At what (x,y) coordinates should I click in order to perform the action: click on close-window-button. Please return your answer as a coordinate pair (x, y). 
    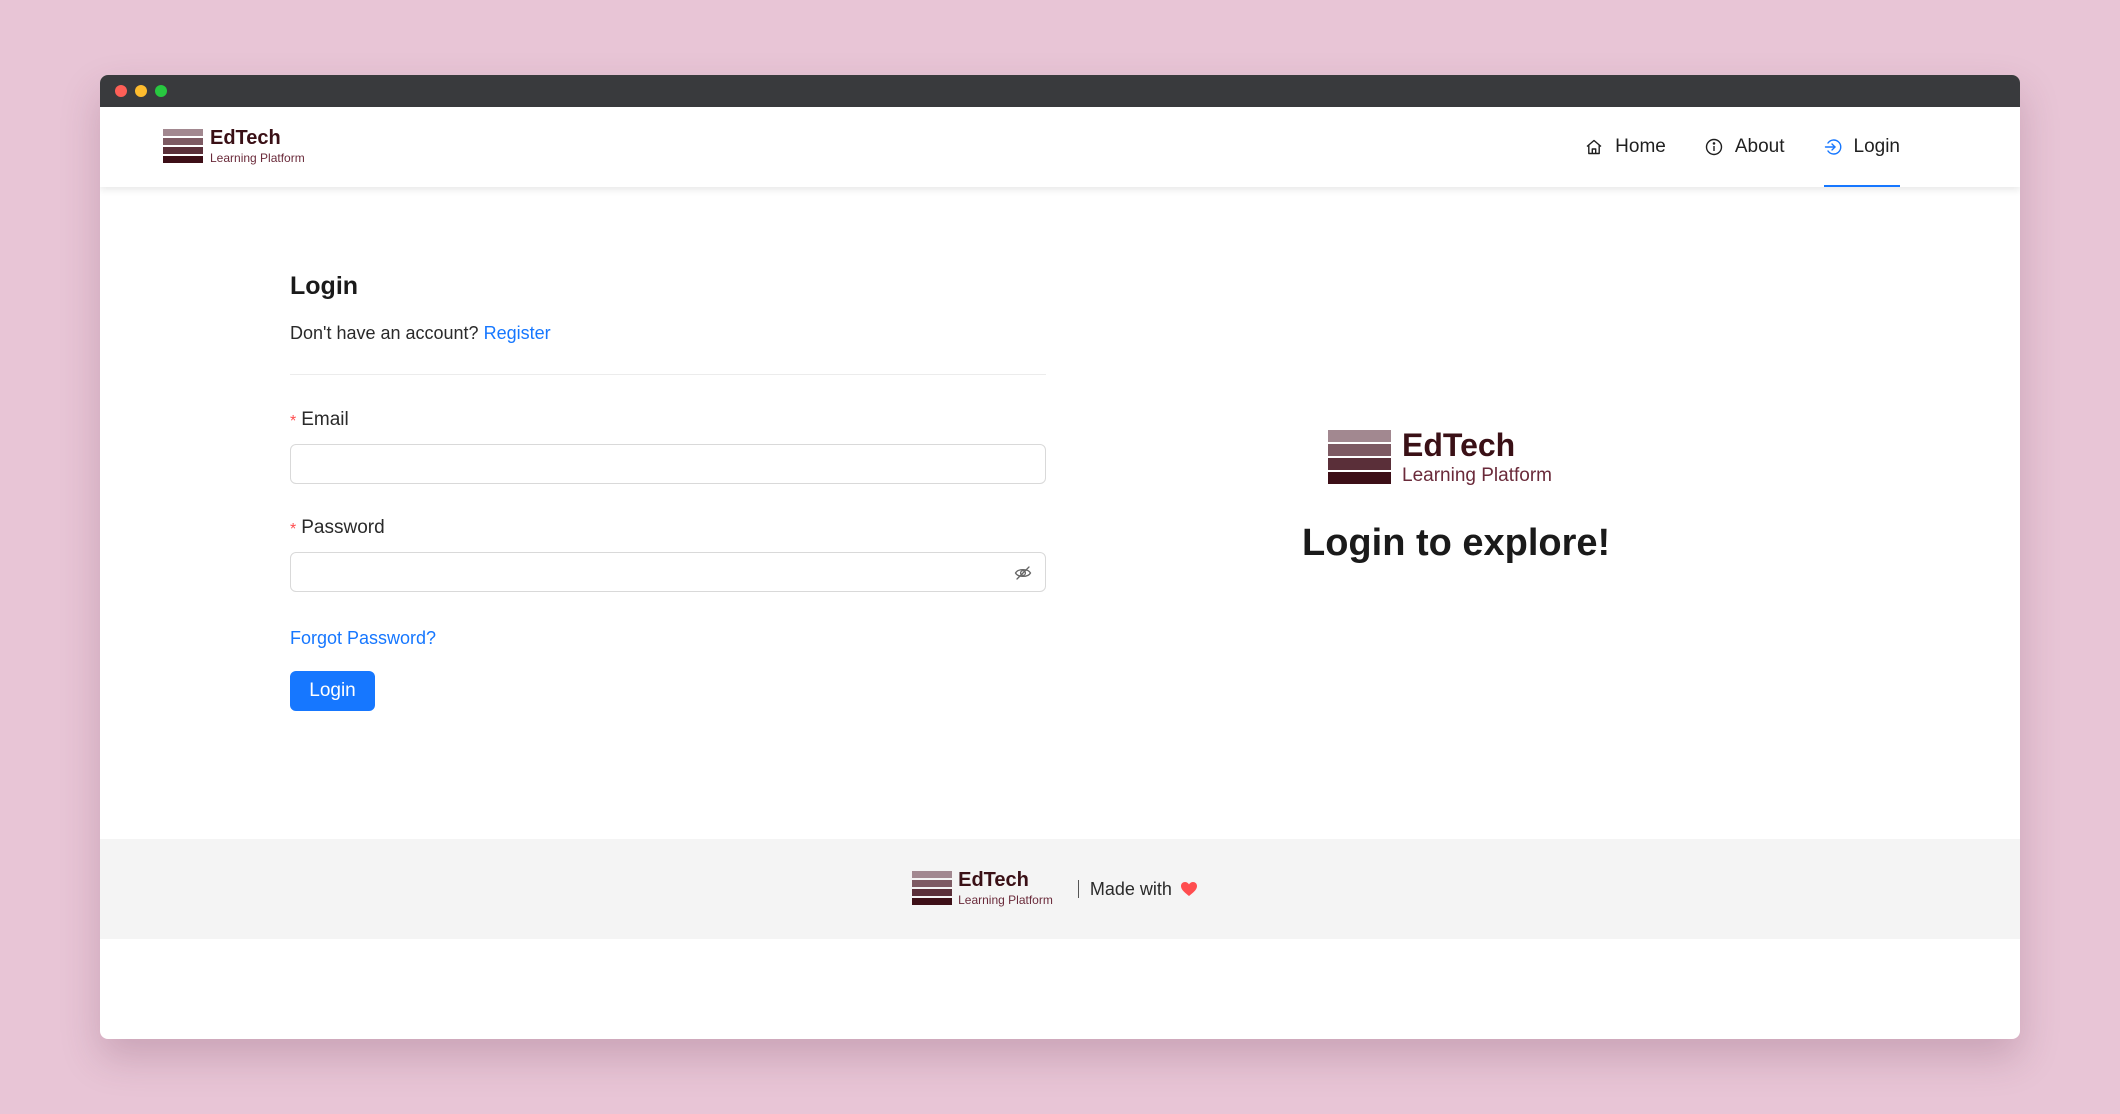
    Looking at the image, I should click on (121, 91).